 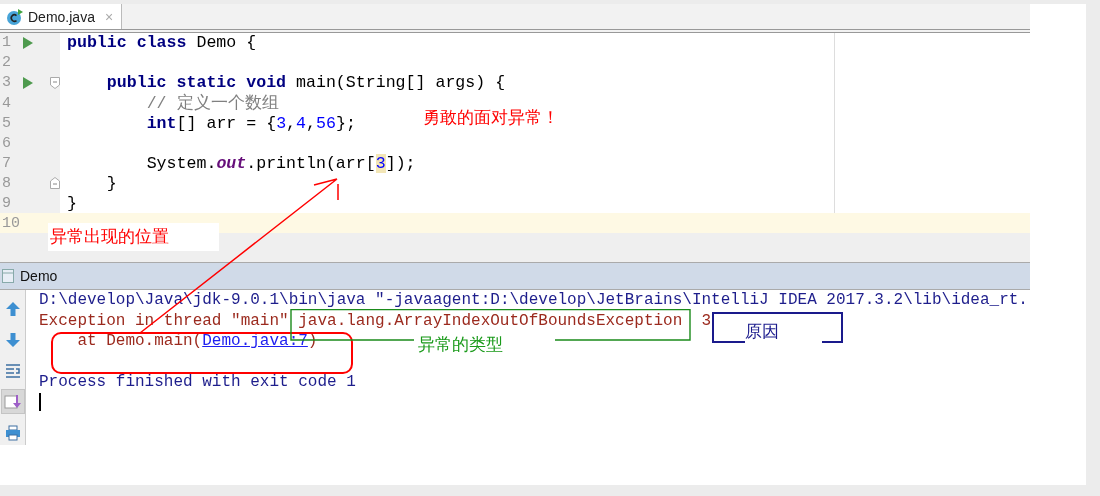 I want to click on console-text: Process finished with exit code 1, so click(x=197, y=381).